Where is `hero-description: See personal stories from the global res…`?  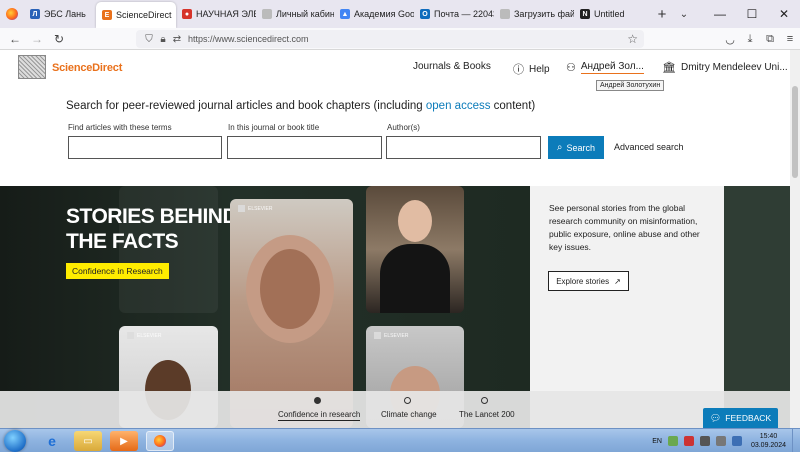 hero-description: See personal stories from the global res… is located at coordinates (624, 227).